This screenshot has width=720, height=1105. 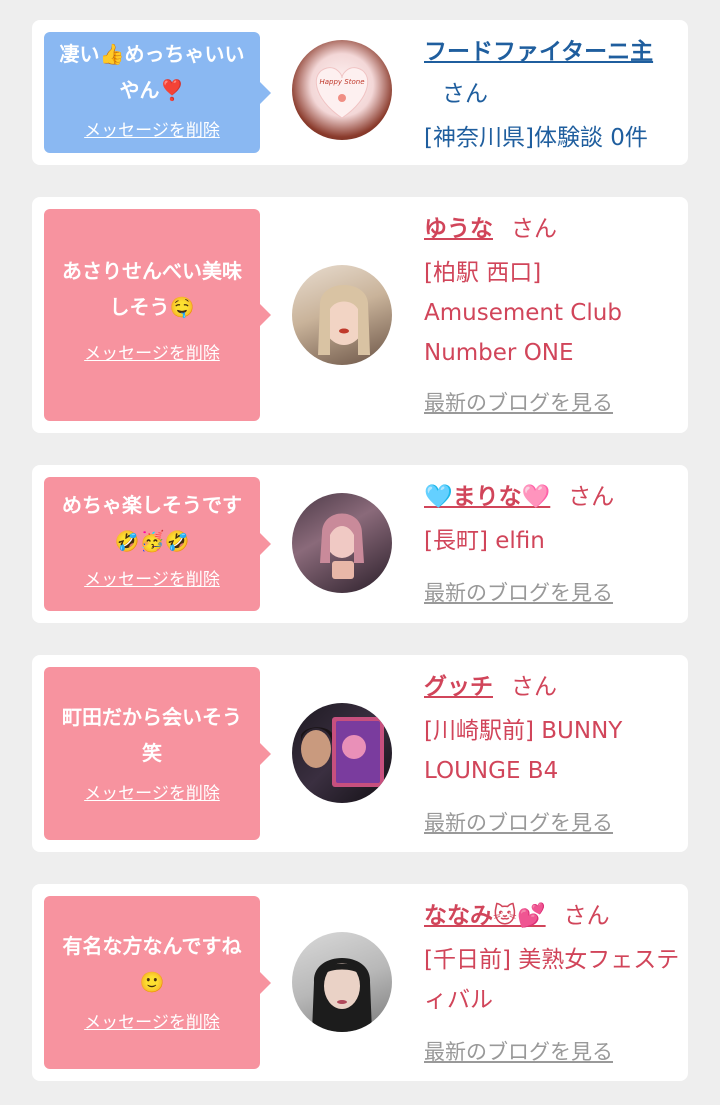 What do you see at coordinates (552, 519) in the screenshot?
I see `user-info: 🩵まりな🩷 さん [長町] elfin` at bounding box center [552, 519].